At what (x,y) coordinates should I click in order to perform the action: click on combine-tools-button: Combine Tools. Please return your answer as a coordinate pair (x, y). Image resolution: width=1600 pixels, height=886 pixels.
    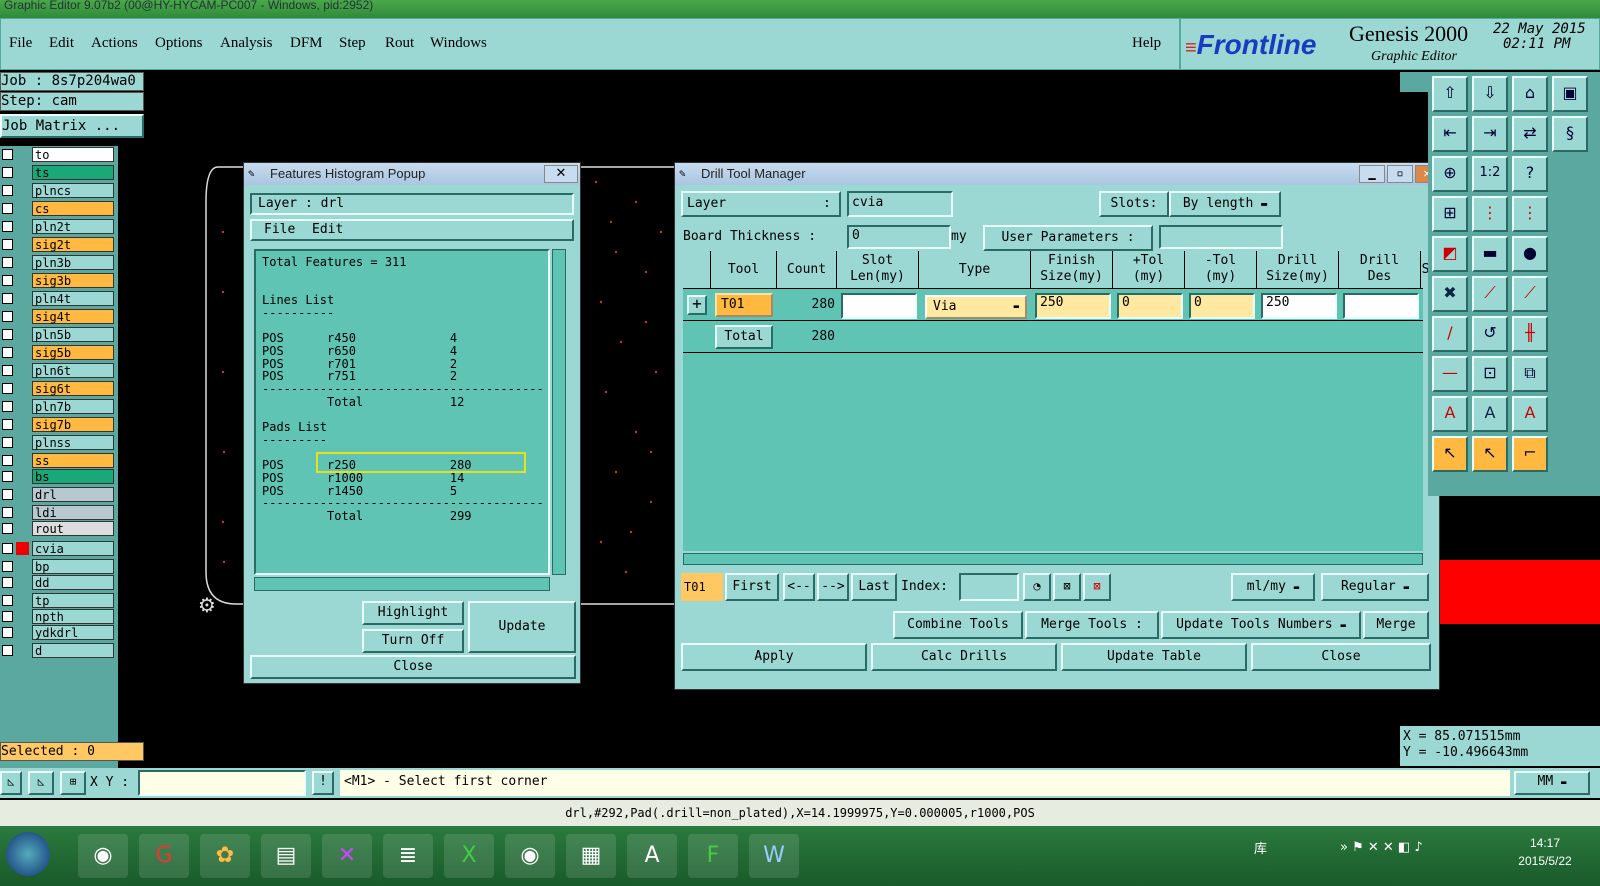
    Looking at the image, I should click on (958, 625).